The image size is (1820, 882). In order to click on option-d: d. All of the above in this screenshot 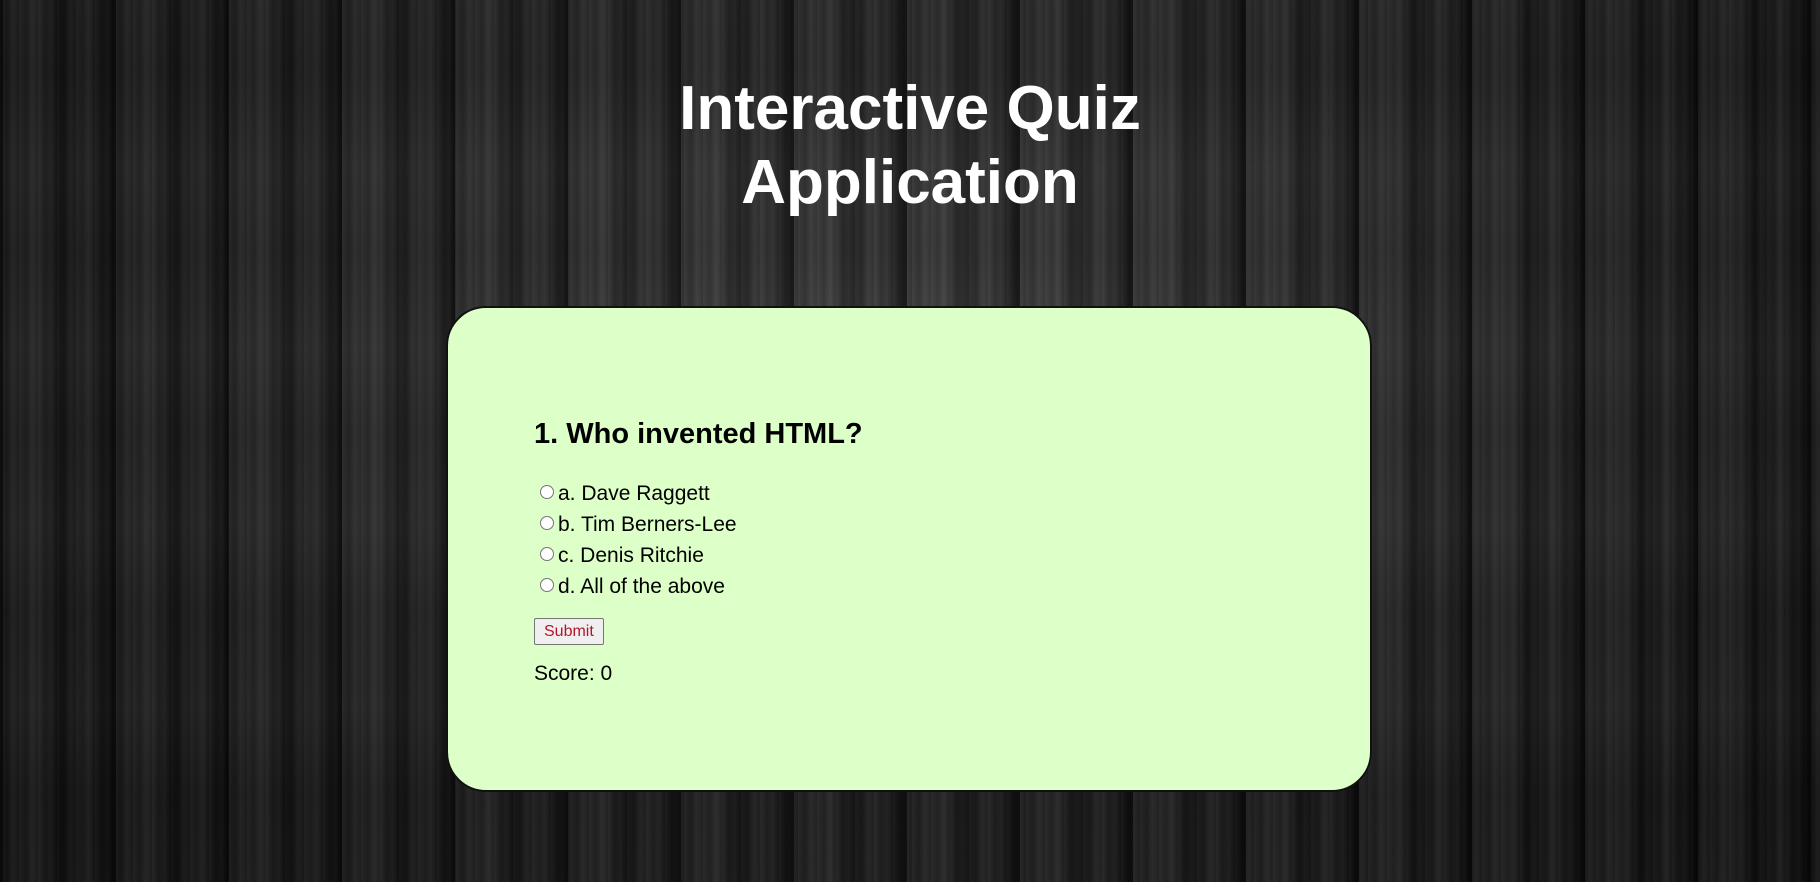, I will do `click(638, 586)`.